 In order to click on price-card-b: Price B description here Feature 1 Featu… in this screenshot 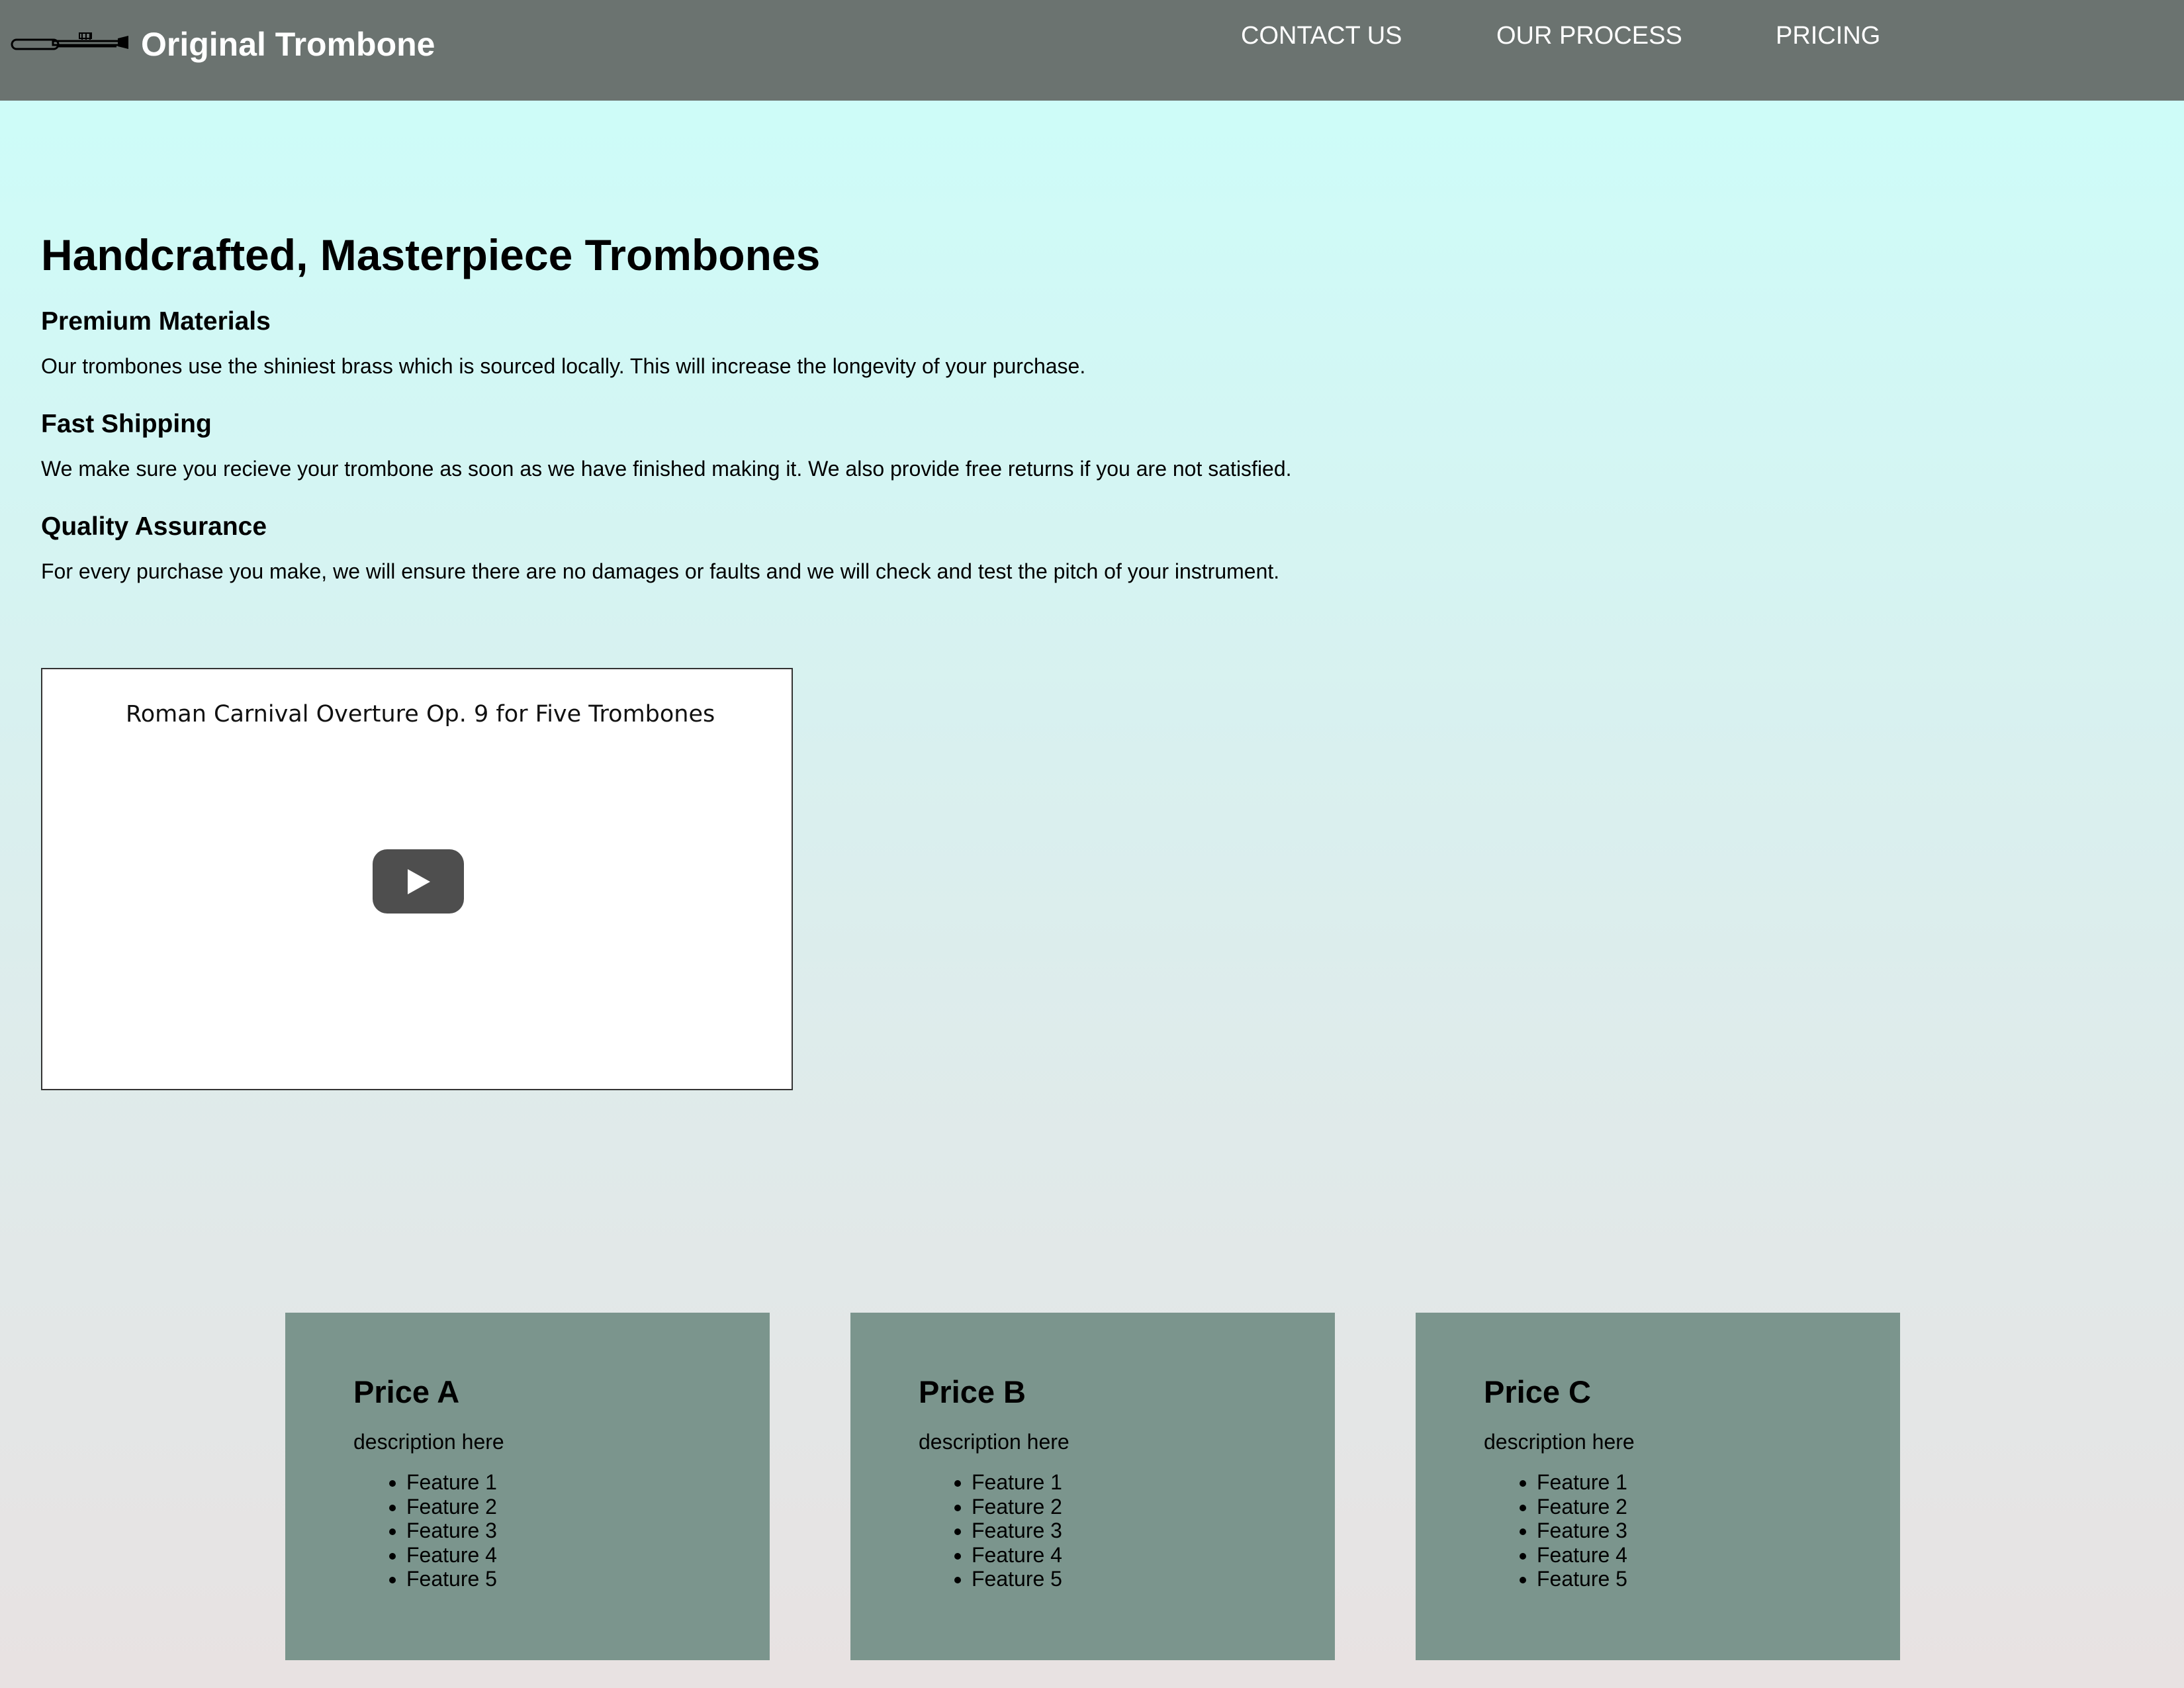, I will do `click(1092, 1486)`.